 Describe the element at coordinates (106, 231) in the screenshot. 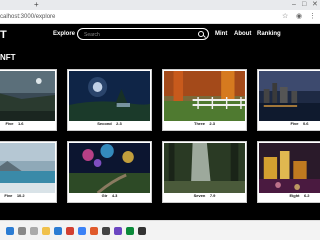

I see `terminal-icon` at that location.